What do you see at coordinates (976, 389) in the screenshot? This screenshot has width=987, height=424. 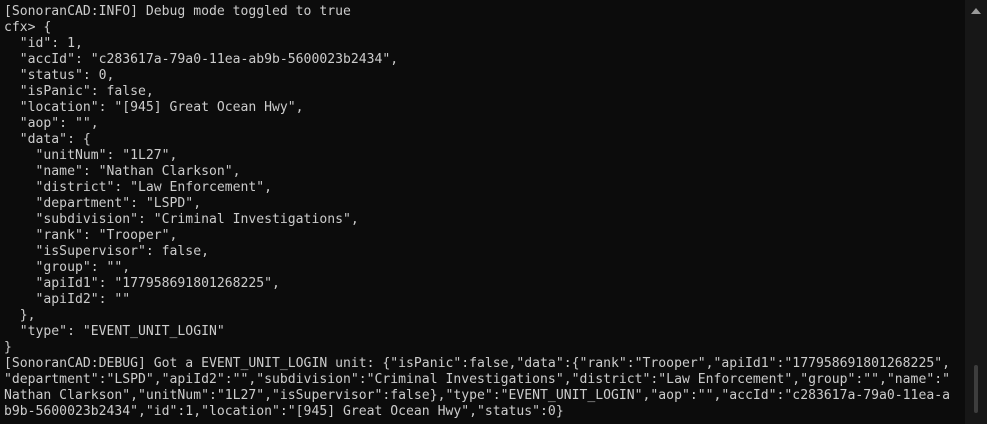 I see `scrollbar-thumb` at bounding box center [976, 389].